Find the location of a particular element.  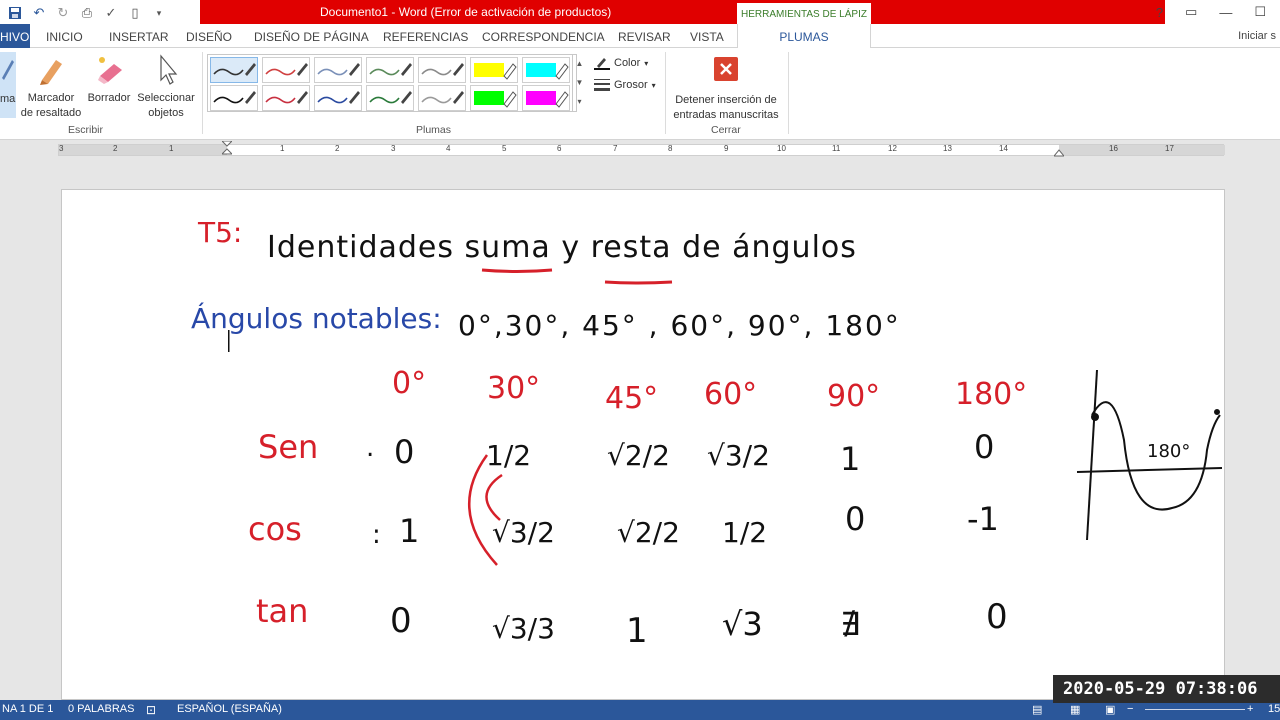

row-label-tan: tan is located at coordinates (282, 611).